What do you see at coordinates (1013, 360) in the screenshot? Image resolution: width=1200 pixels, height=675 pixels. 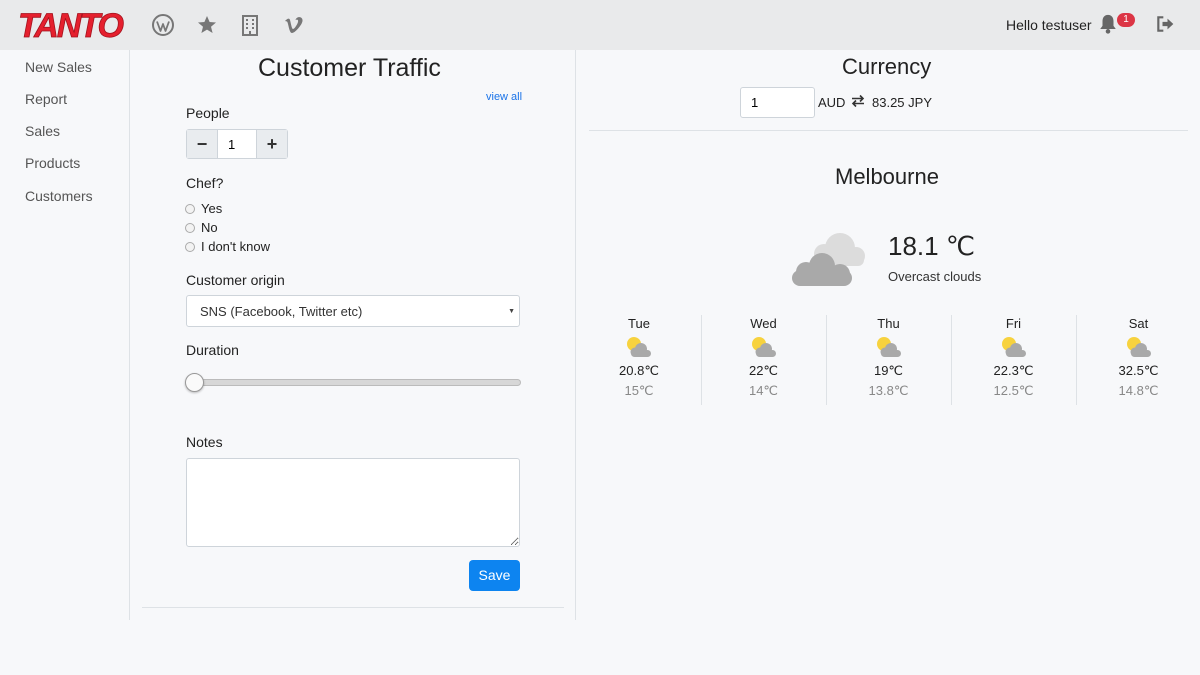 I see `forecast-day: Fri 22.3℃ 12.5℃` at bounding box center [1013, 360].